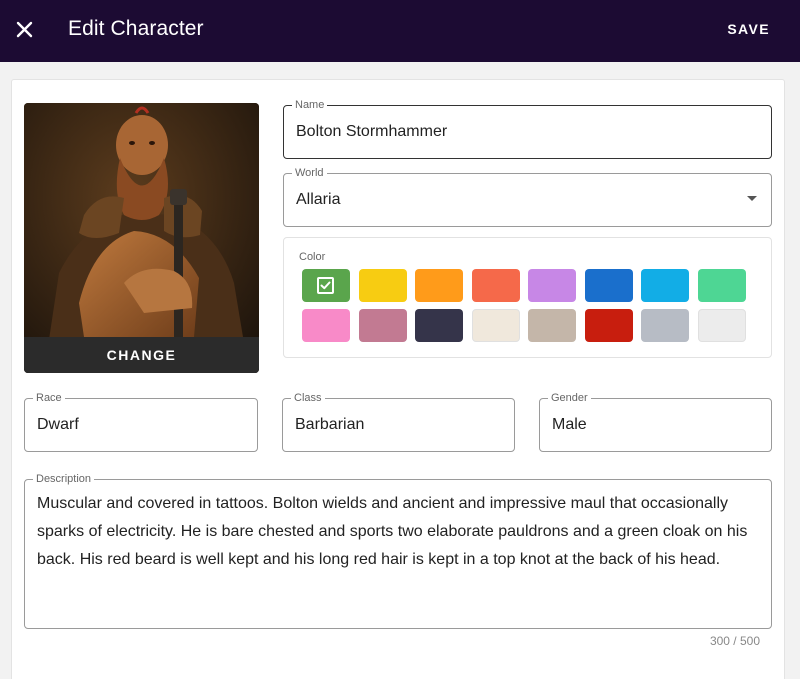  What do you see at coordinates (309, 173) in the screenshot?
I see `world-label: World` at bounding box center [309, 173].